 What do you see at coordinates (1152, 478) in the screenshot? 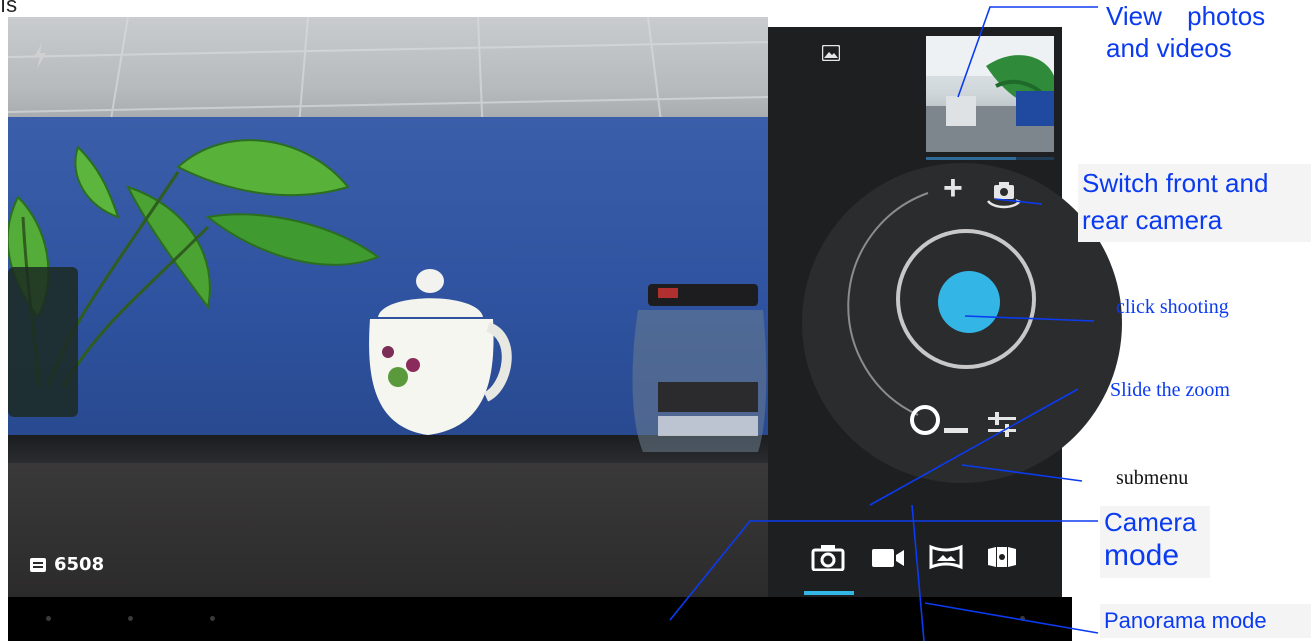
I see `annotation-submenu: submenu` at bounding box center [1152, 478].